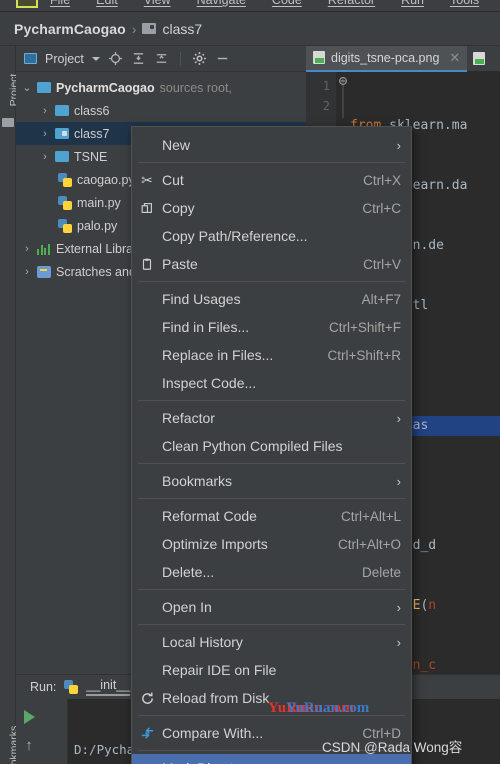 The image size is (500, 764). I want to click on menu-item-paste: Paste Ctrl+V, so click(271, 264).